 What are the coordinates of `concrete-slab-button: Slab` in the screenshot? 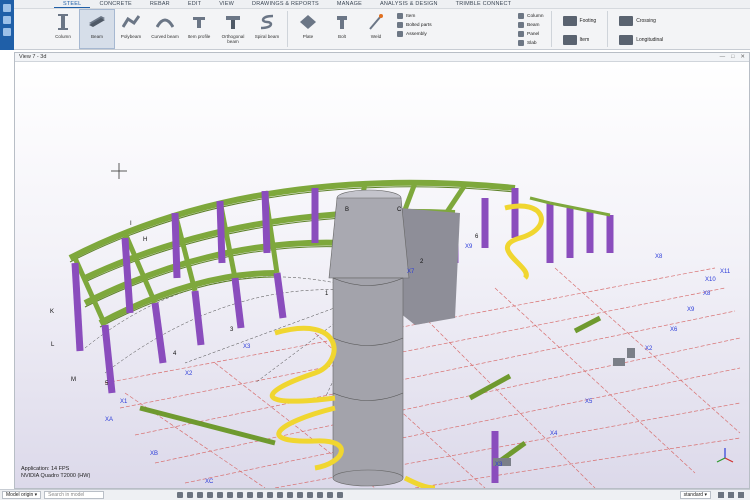 It's located at (531, 43).